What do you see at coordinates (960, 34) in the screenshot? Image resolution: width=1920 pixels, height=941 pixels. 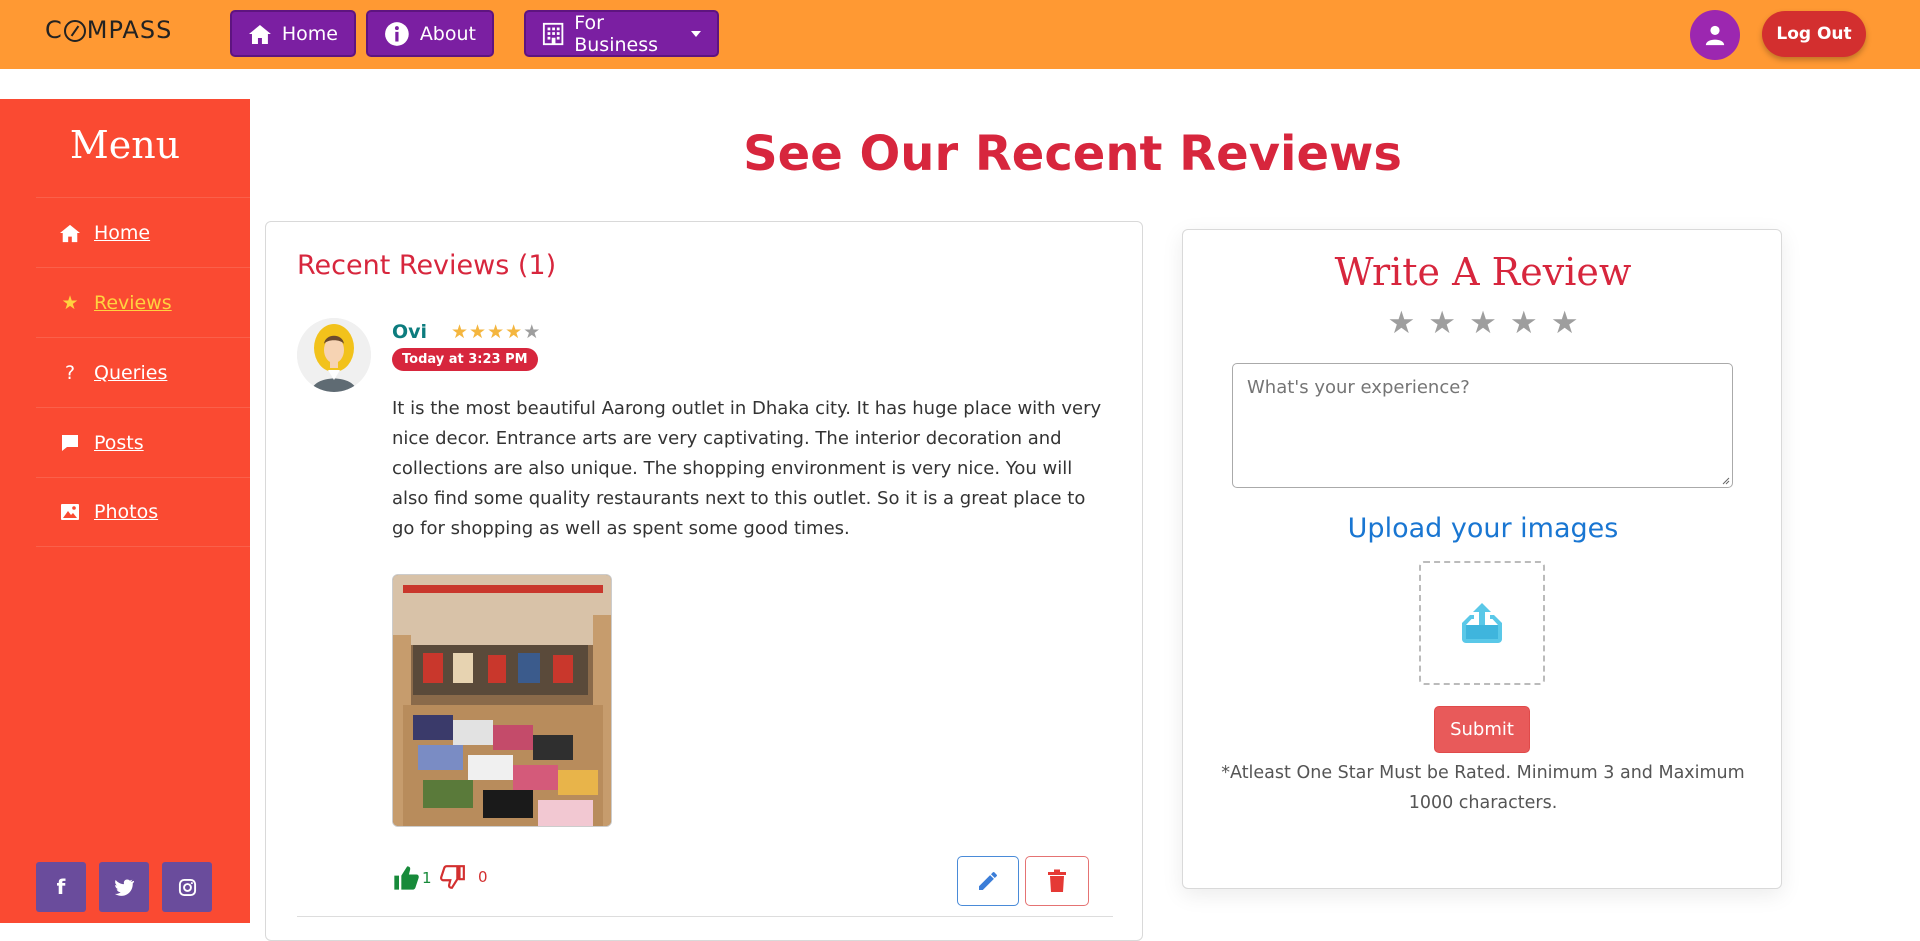 I see `top-navbar: C MPASS Home About For Business Log Out` at bounding box center [960, 34].